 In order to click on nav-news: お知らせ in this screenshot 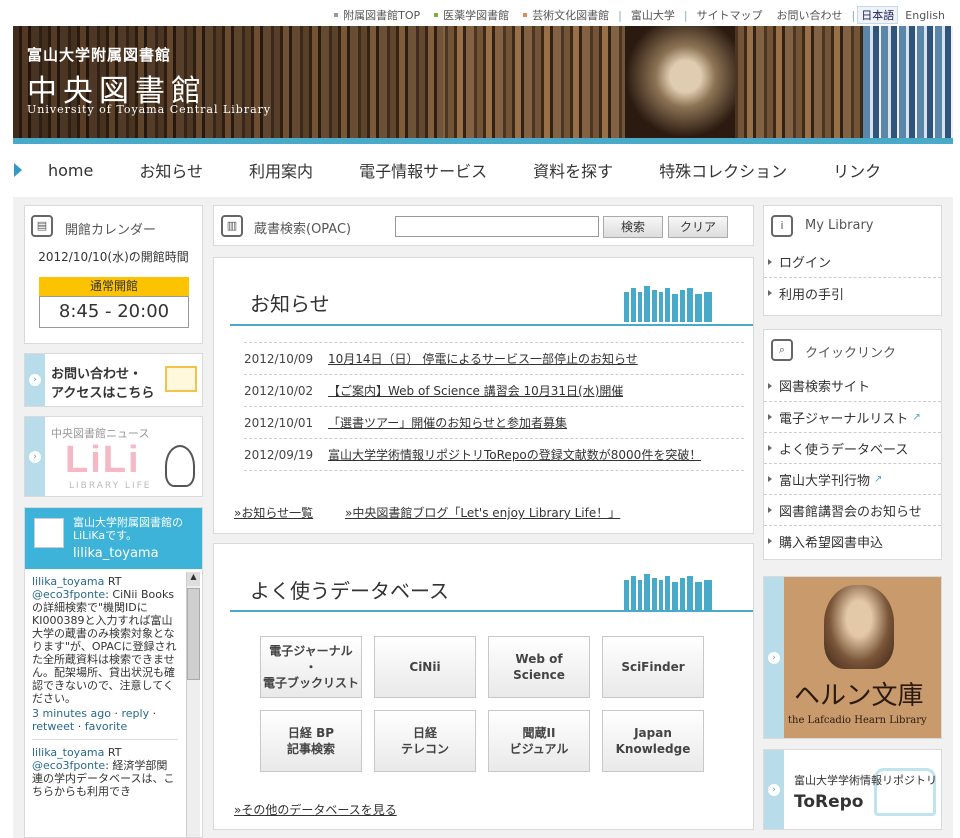, I will do `click(171, 170)`.